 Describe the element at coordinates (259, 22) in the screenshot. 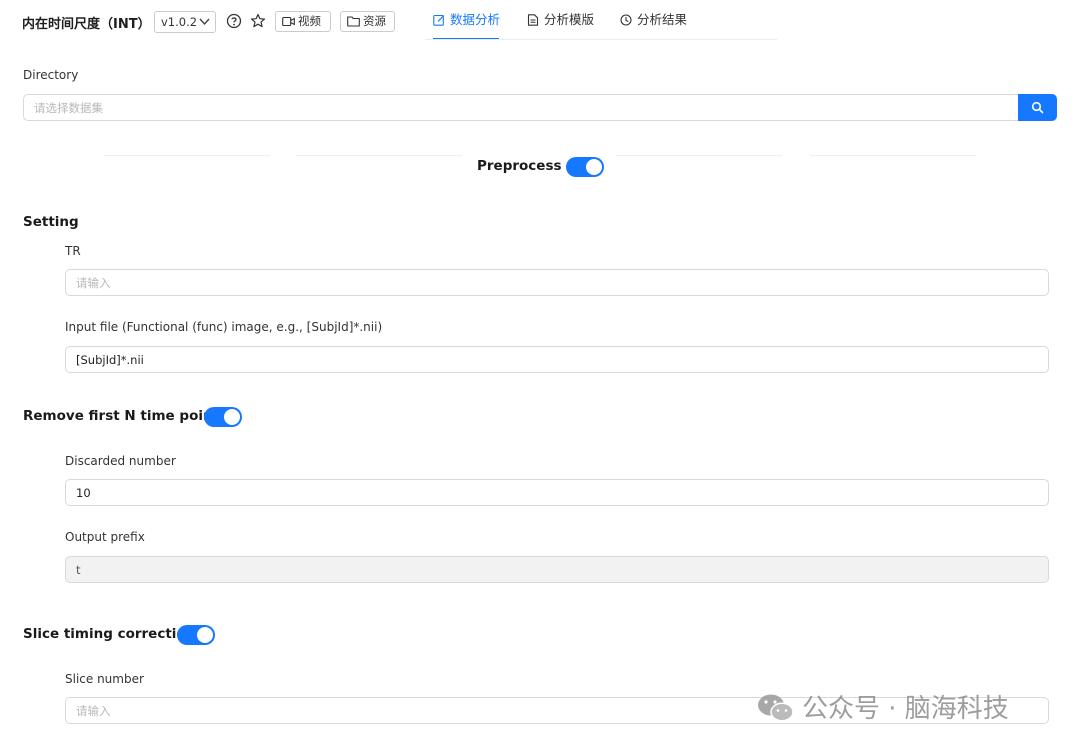

I see `star-icon` at that location.